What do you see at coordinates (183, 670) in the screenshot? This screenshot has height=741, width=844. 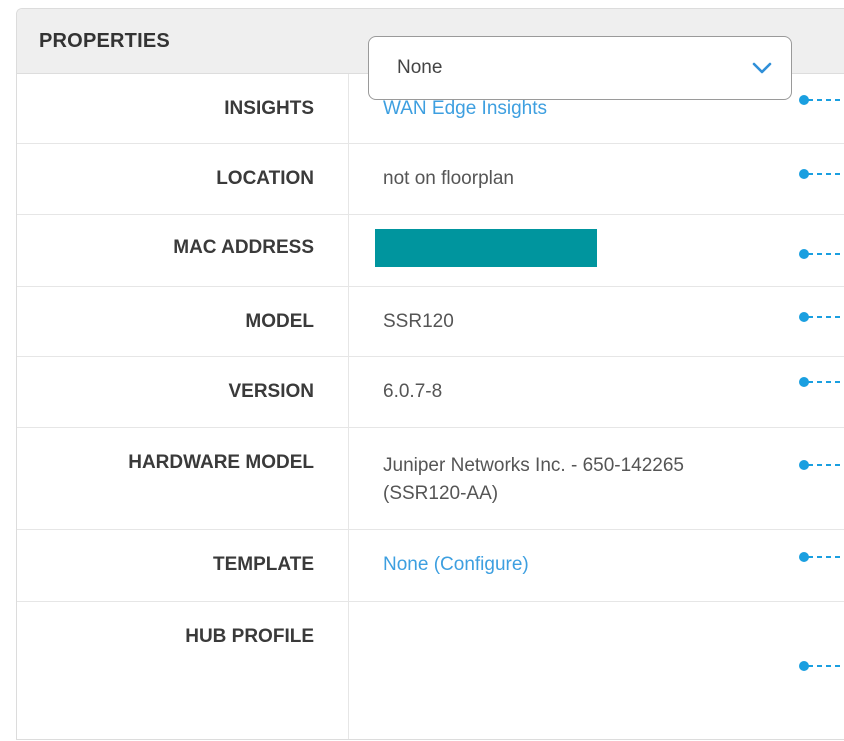 I see `property-label: HUB PROFILE` at bounding box center [183, 670].